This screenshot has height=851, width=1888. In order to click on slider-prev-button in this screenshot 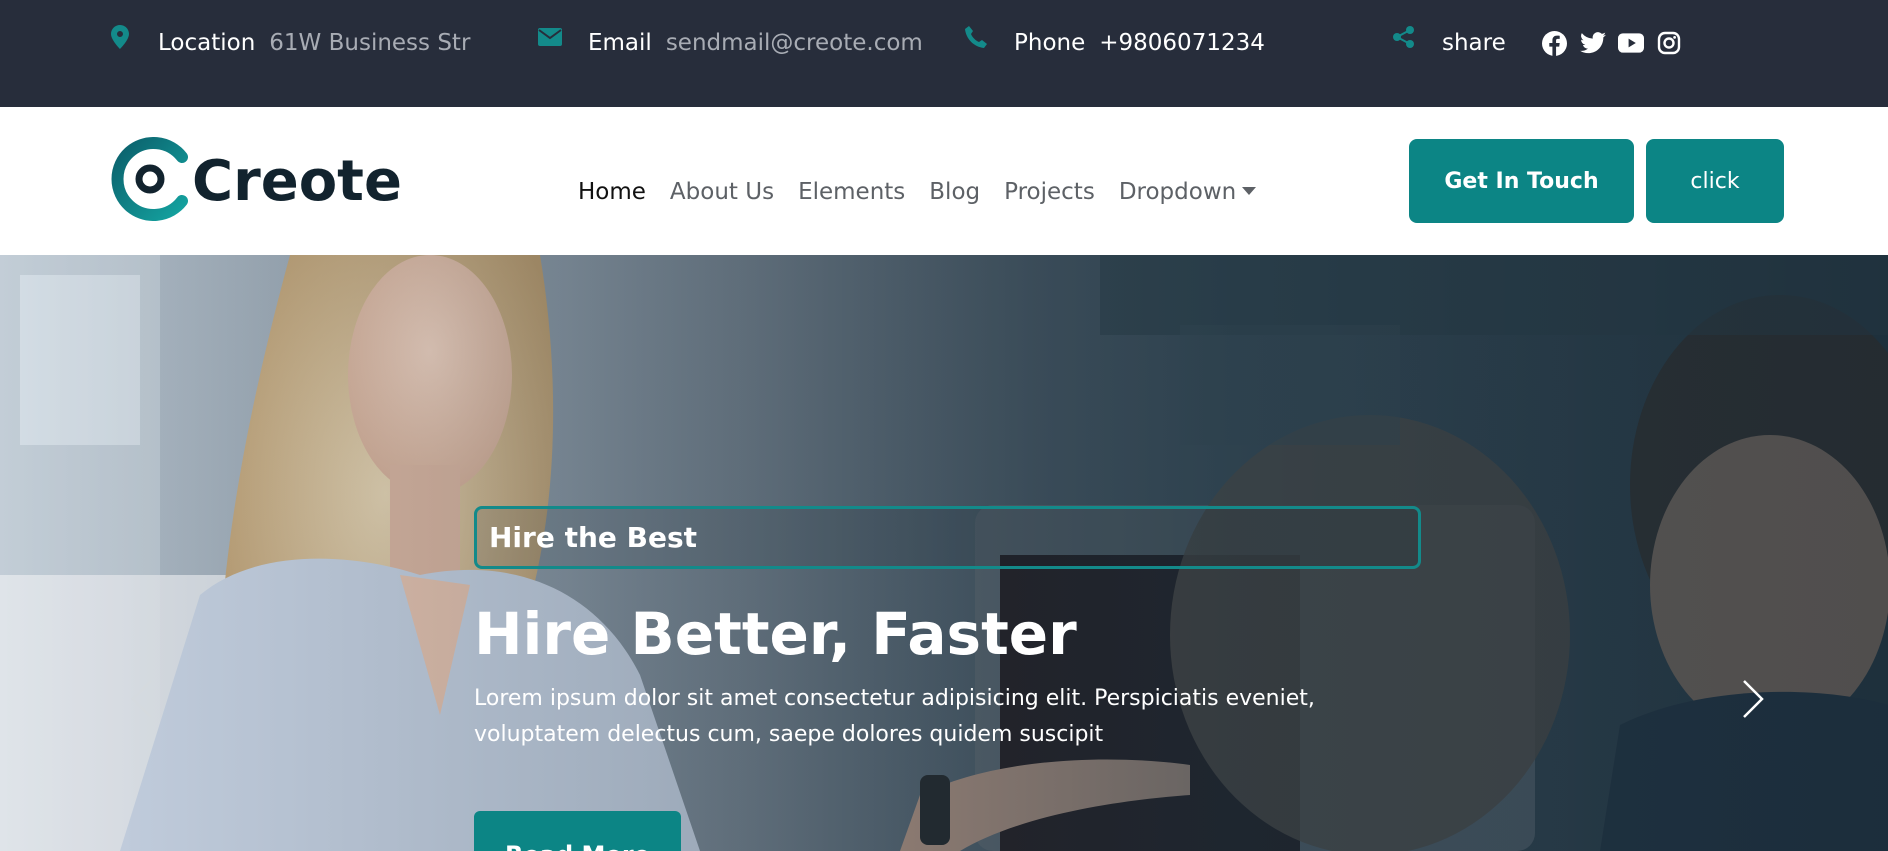, I will do `click(142, 699)`.